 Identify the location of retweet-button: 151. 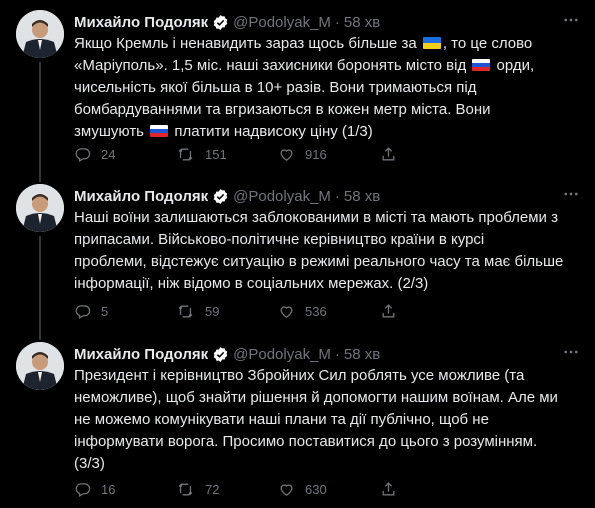
(227, 154).